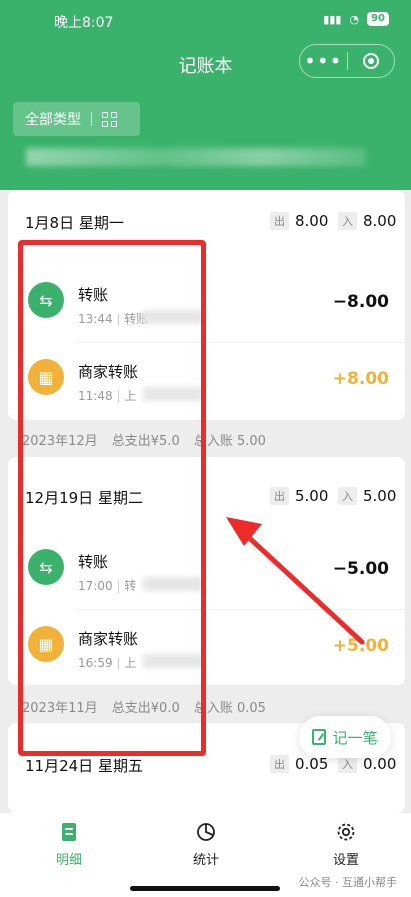 This screenshot has width=411, height=897. Describe the element at coordinates (60, 708) in the screenshot. I see `month-label: 2023年11月` at that location.